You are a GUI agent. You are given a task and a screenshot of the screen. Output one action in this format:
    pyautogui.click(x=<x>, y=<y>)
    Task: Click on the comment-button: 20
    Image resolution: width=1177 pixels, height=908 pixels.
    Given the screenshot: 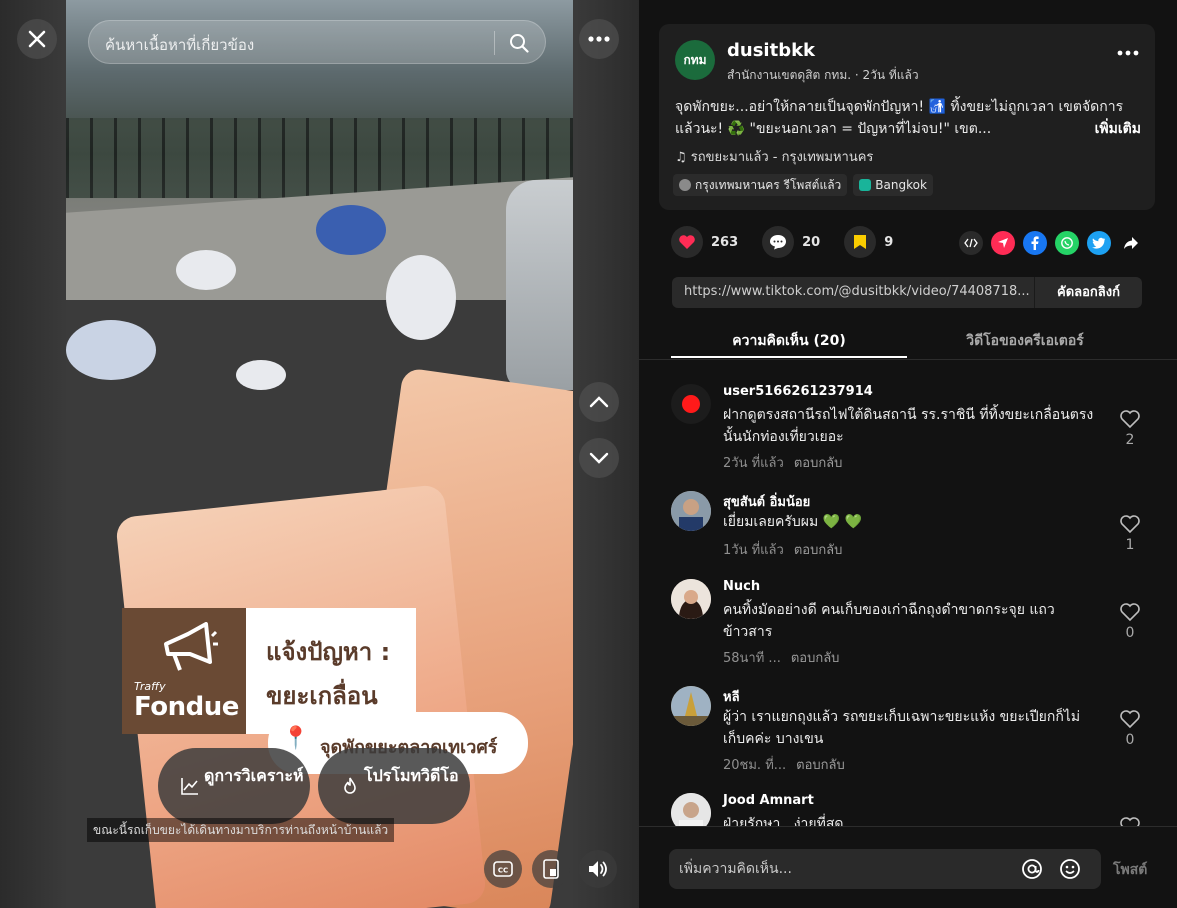 What is the action you would take?
    pyautogui.click(x=791, y=242)
    